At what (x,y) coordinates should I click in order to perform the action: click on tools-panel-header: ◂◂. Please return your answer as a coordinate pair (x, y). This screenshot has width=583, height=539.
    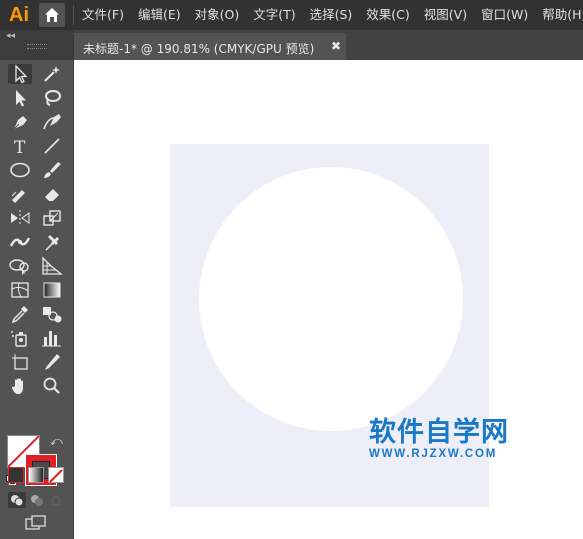
    Looking at the image, I should click on (36, 45).